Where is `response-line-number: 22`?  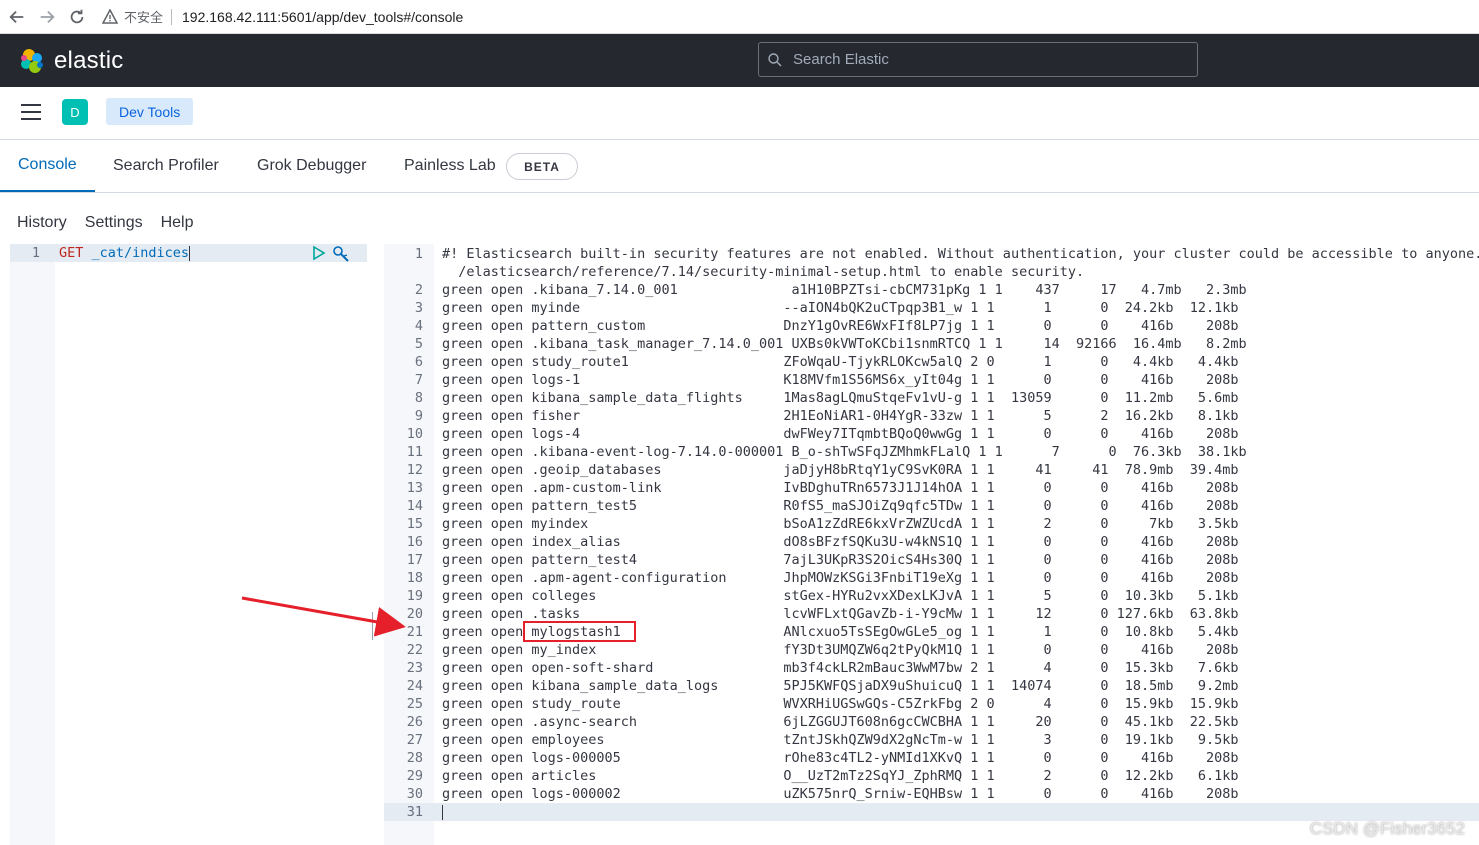
response-line-number: 22 is located at coordinates (414, 650).